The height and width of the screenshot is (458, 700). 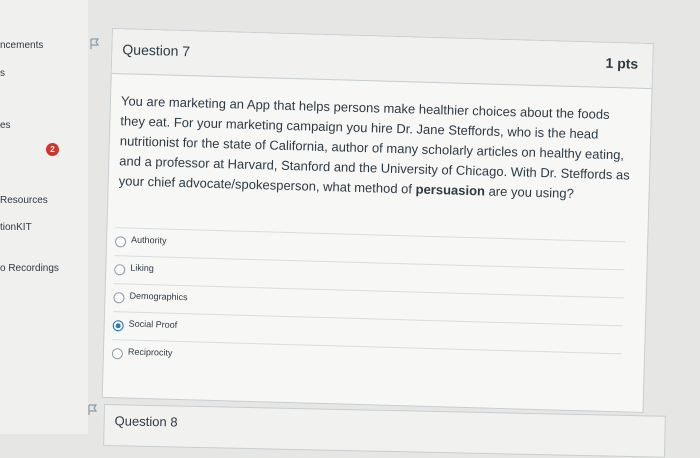 What do you see at coordinates (24, 200) in the screenshot?
I see `nav-item-resources: Resources` at bounding box center [24, 200].